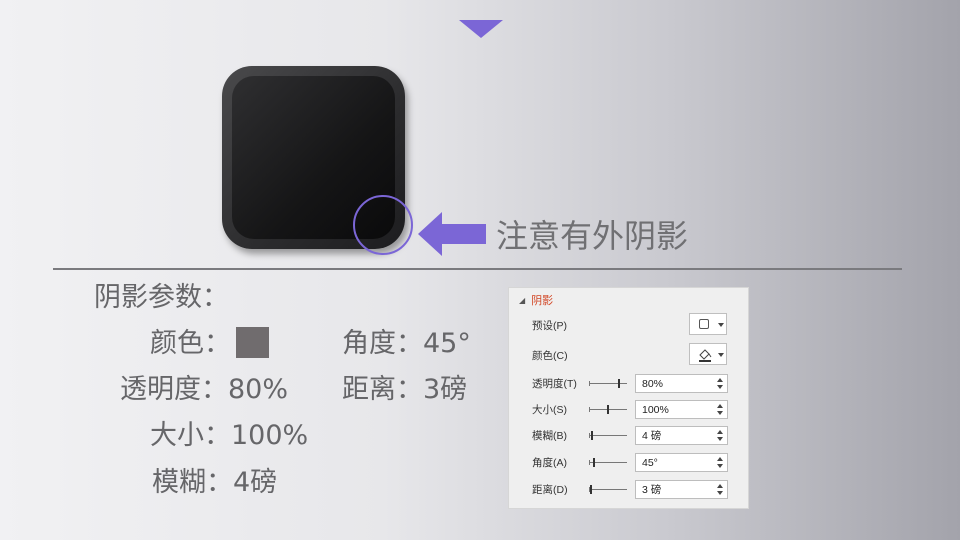 The height and width of the screenshot is (540, 960). I want to click on row-label: 距离(D), so click(550, 490).